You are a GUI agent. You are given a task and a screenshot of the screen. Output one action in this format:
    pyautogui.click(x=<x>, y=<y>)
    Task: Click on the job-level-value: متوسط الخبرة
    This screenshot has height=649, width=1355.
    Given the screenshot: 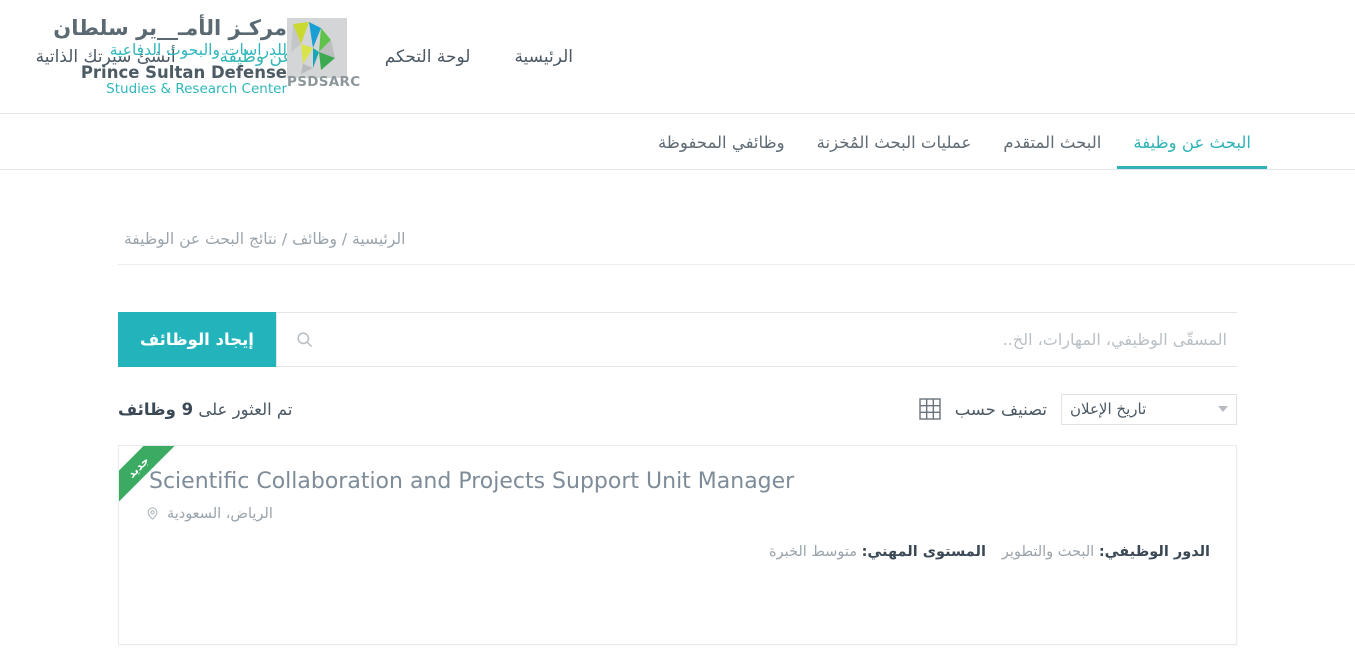 What is the action you would take?
    pyautogui.click(x=813, y=551)
    